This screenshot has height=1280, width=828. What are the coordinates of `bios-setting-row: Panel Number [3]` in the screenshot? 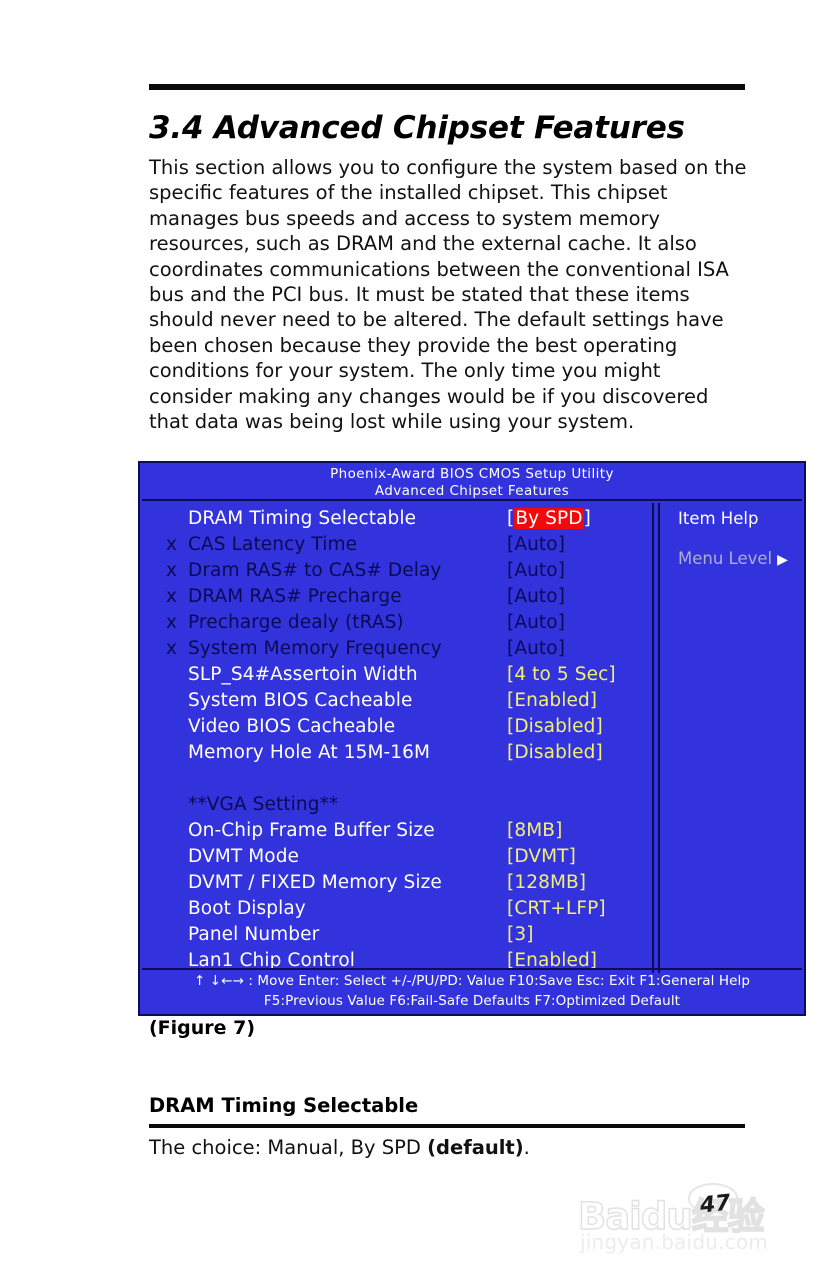 It's located at (398, 935).